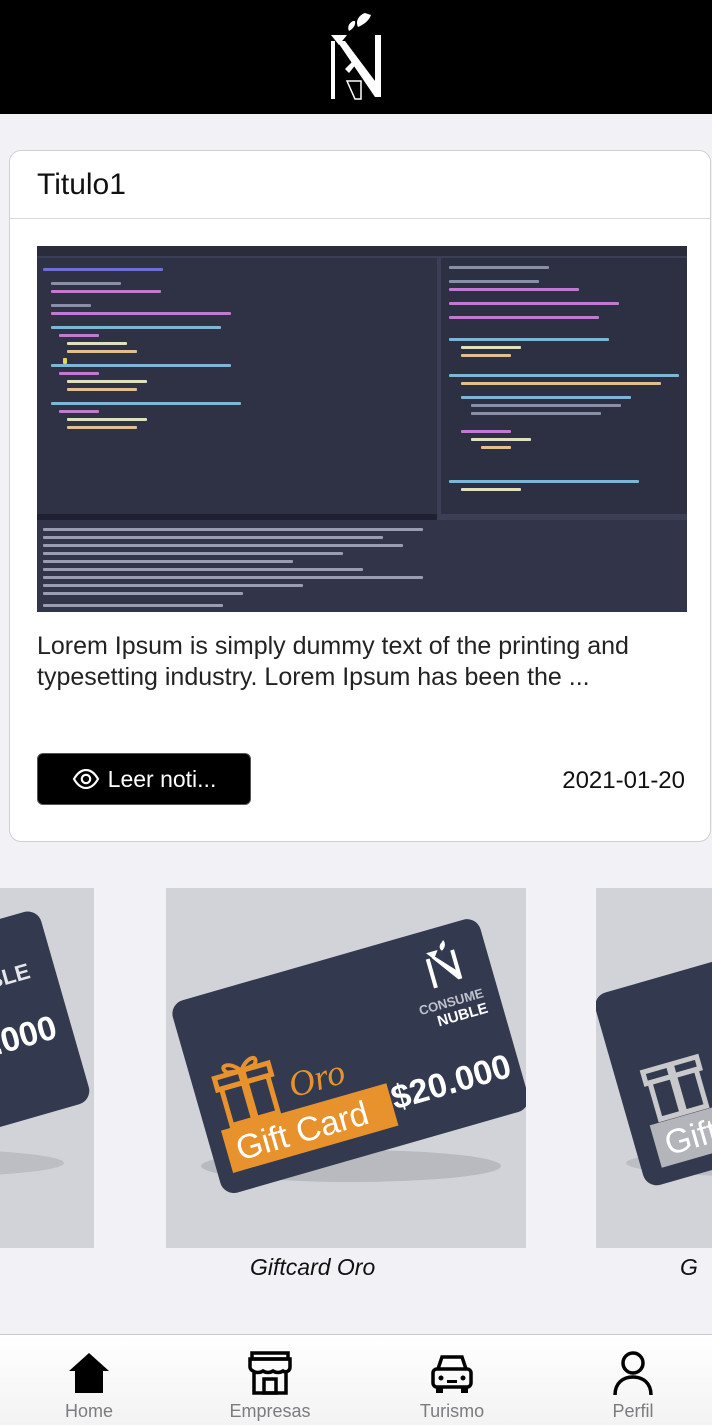 Image resolution: width=712 pixels, height=1425 pixels. Describe the element at coordinates (349, 1056) in the screenshot. I see `giftcard-image: CONSUME NUBLE Oro Gift Card $20.000` at that location.